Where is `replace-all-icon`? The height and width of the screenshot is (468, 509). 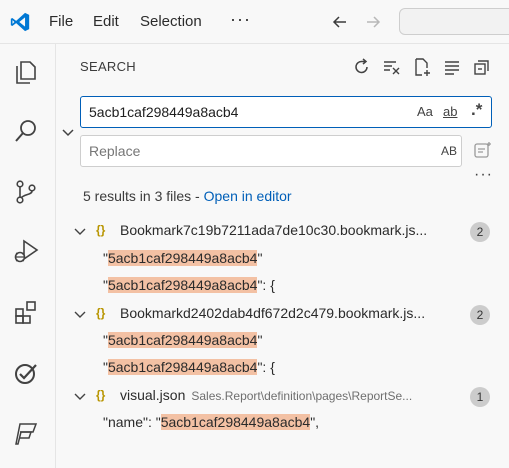
replace-all-icon is located at coordinates (483, 151).